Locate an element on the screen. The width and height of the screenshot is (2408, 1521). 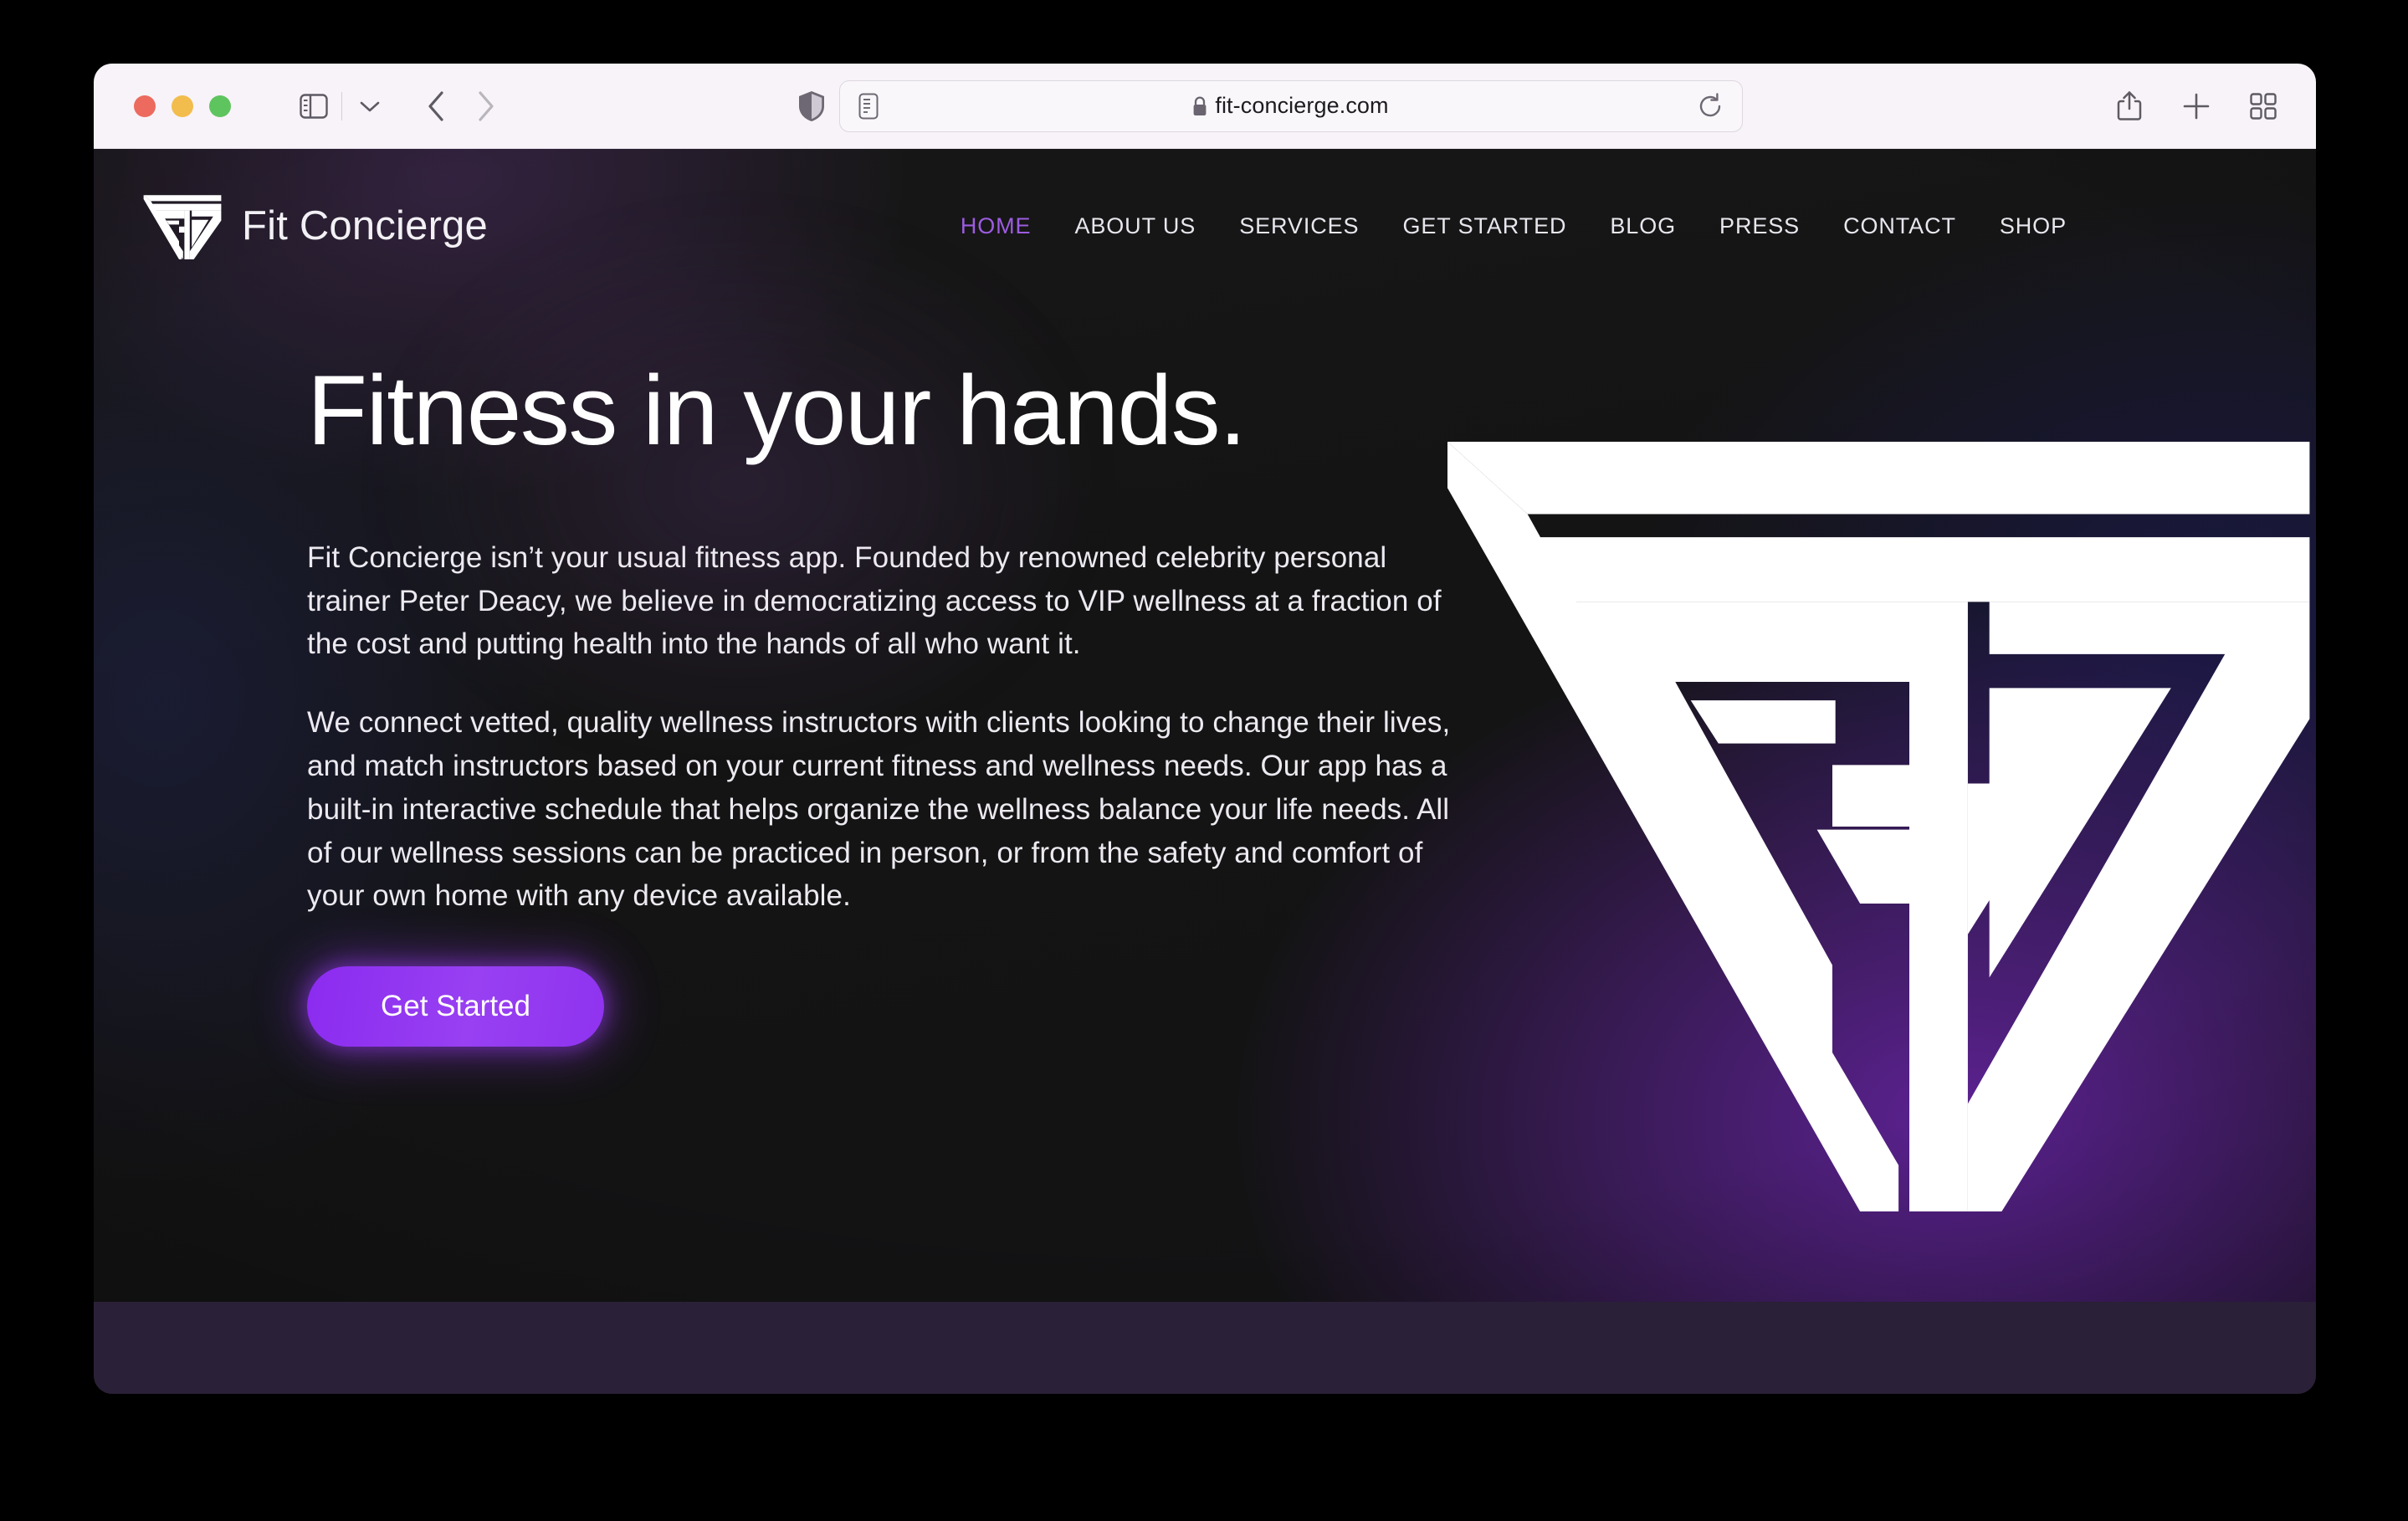
forward-arrow-icon is located at coordinates (485, 106).